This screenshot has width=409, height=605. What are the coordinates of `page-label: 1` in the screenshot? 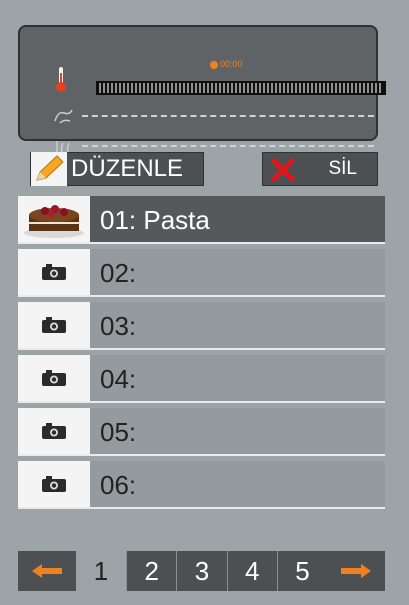 It's located at (101, 570).